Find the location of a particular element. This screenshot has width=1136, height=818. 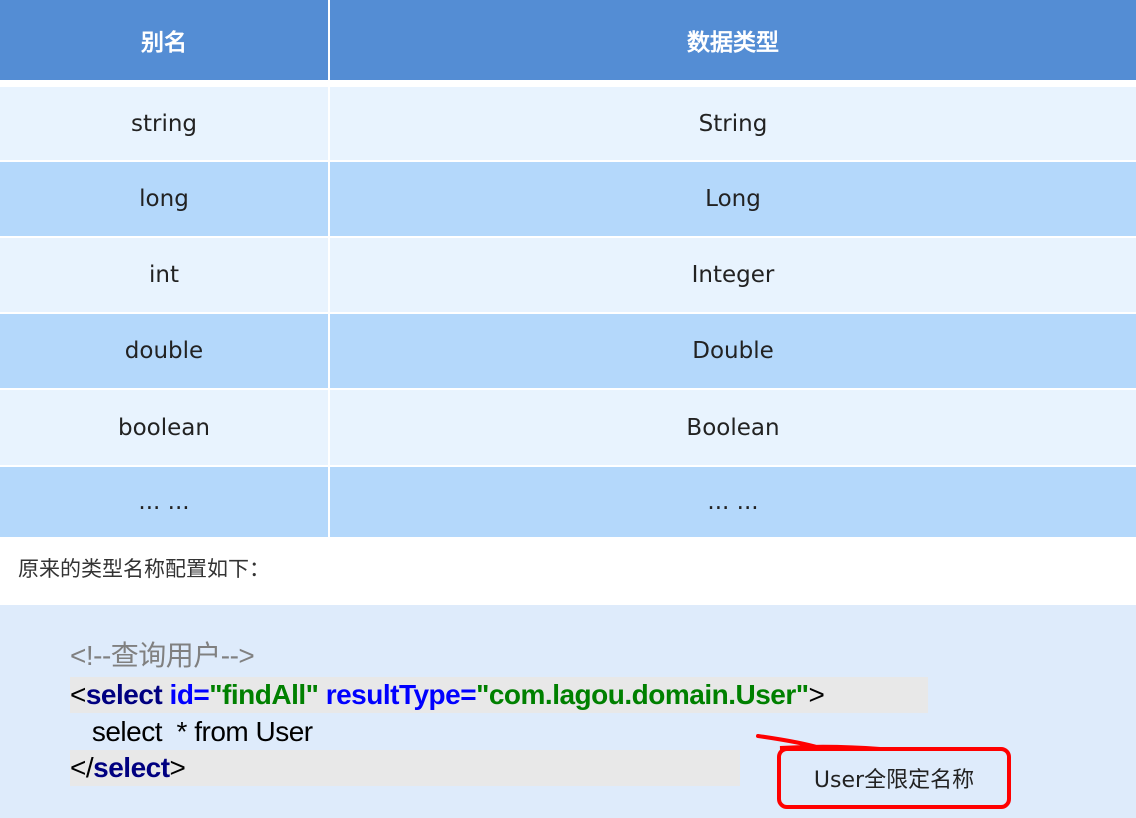

callout-pointer is located at coordinates (819, 742).